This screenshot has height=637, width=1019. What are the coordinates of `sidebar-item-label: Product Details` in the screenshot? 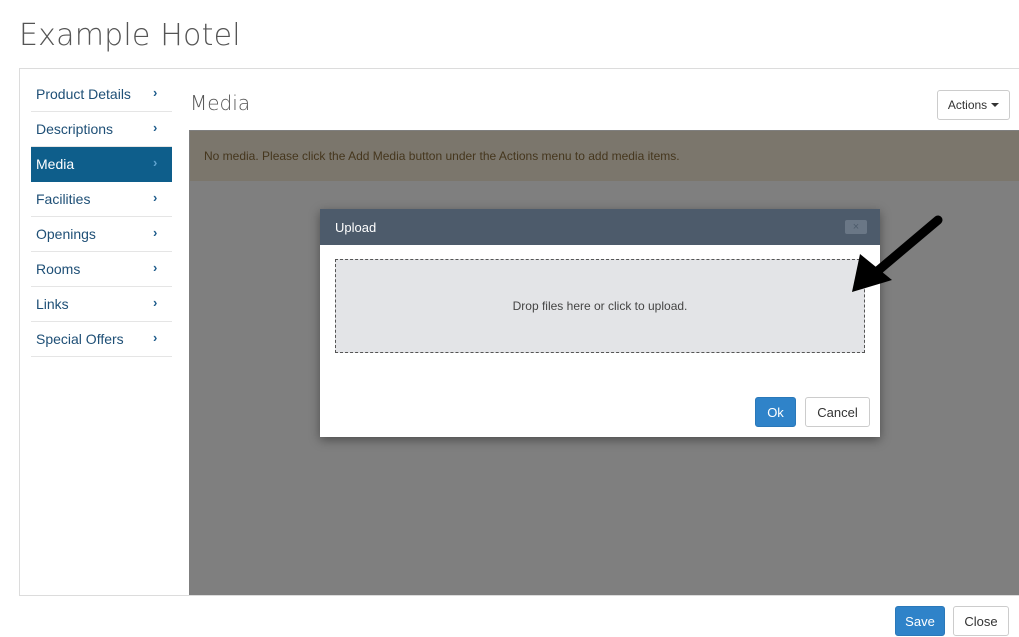 It's located at (83, 94).